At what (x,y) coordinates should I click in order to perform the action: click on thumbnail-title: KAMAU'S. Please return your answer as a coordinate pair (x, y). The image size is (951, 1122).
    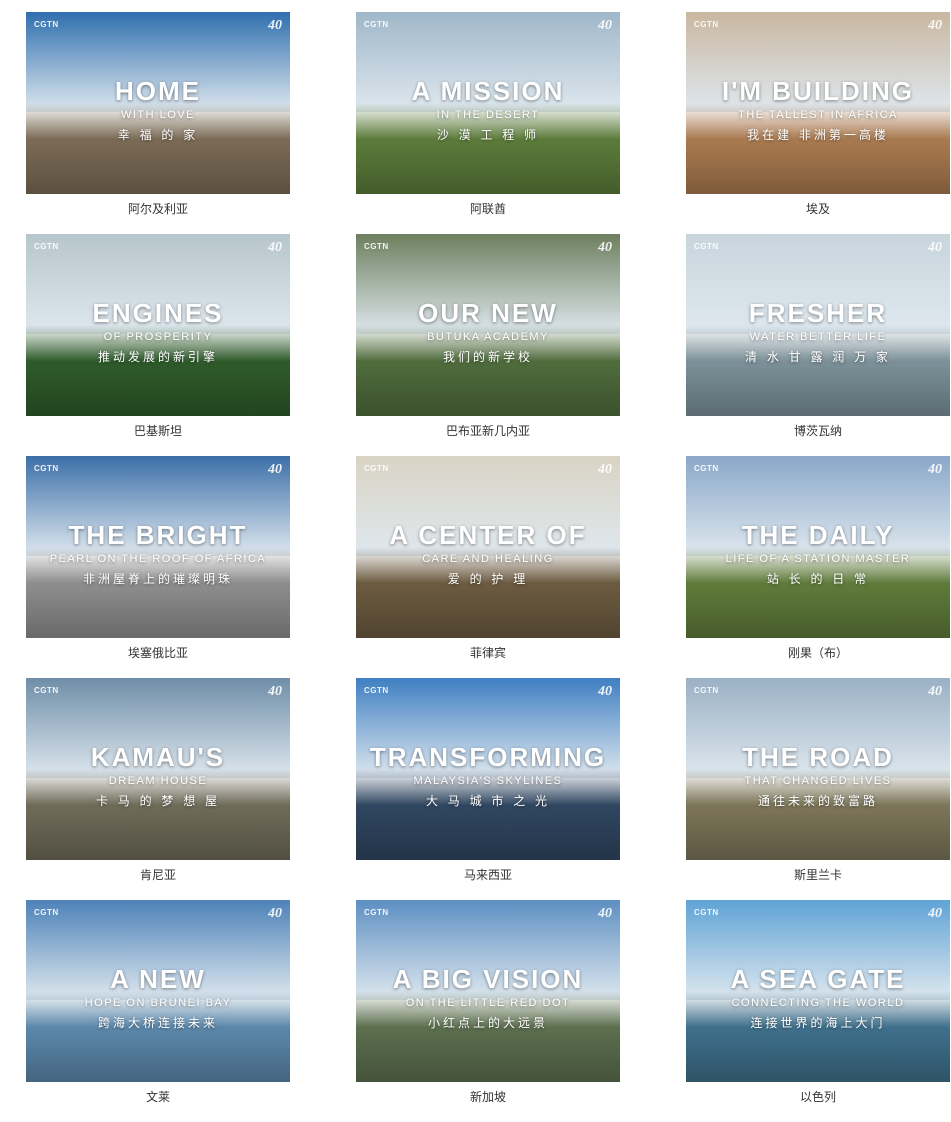
    Looking at the image, I should click on (158, 757).